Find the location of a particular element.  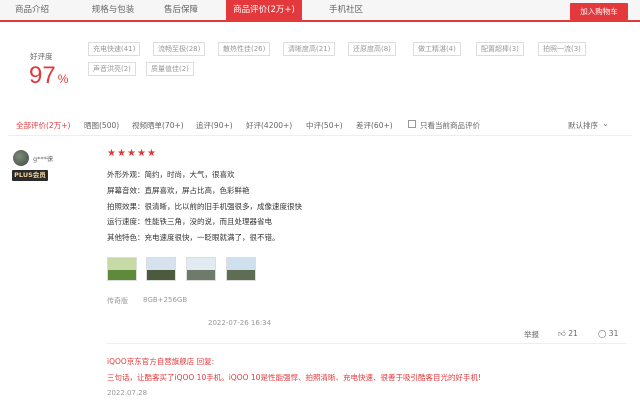

review-tag: 质量值佳(2) is located at coordinates (170, 69).